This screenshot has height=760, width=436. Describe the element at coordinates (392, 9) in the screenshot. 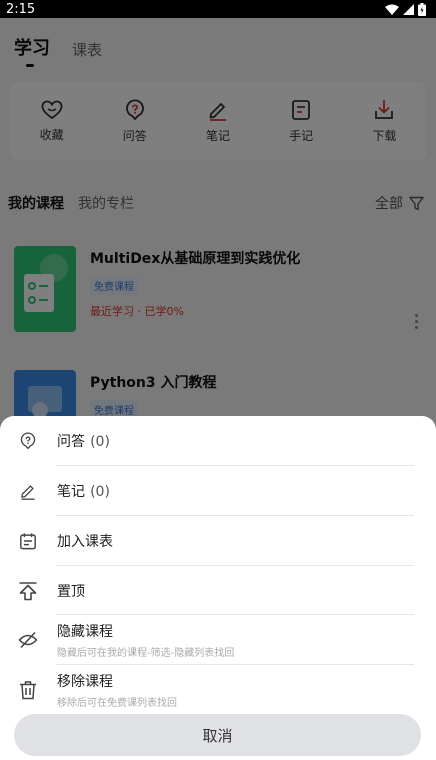

I see `wifi-icon` at that location.